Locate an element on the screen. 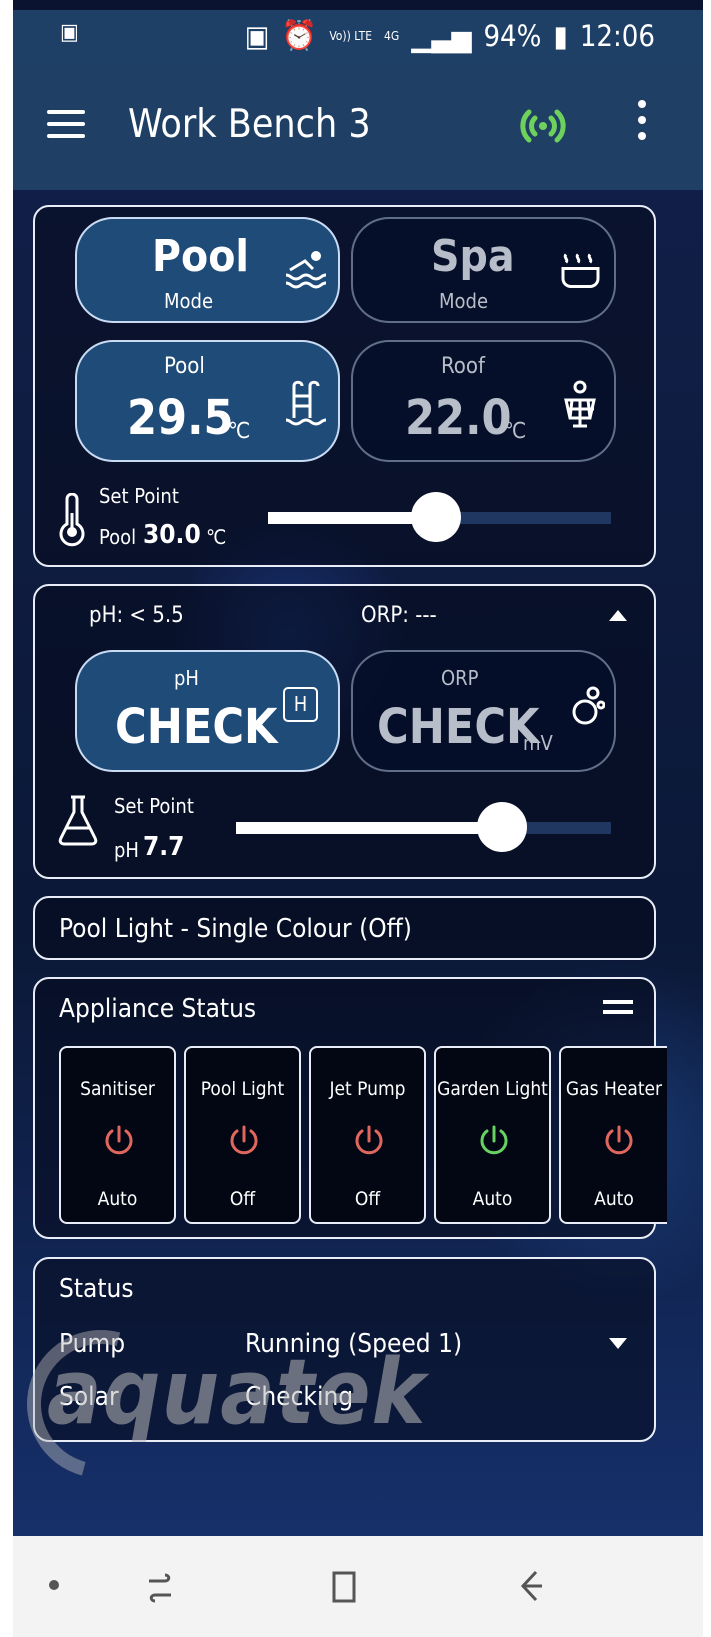 This screenshot has height=1637, width=711. pool-temperature-tile: Pool 29.5 ℃ is located at coordinates (207, 401).